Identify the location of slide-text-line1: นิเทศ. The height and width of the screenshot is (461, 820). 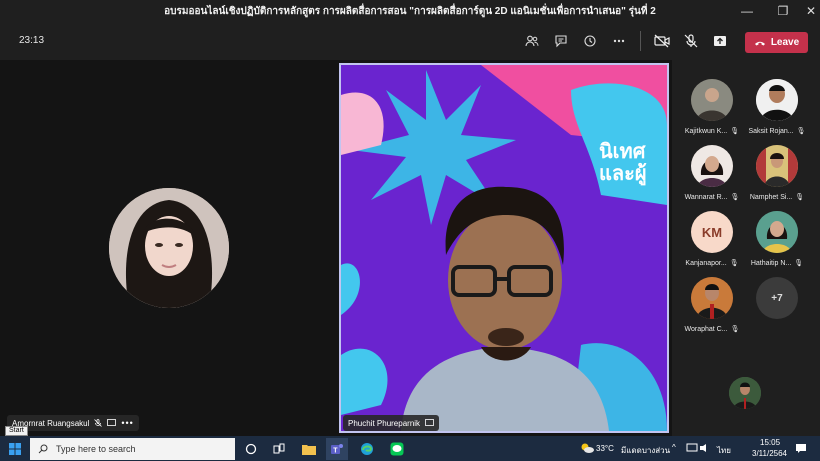
(622, 152).